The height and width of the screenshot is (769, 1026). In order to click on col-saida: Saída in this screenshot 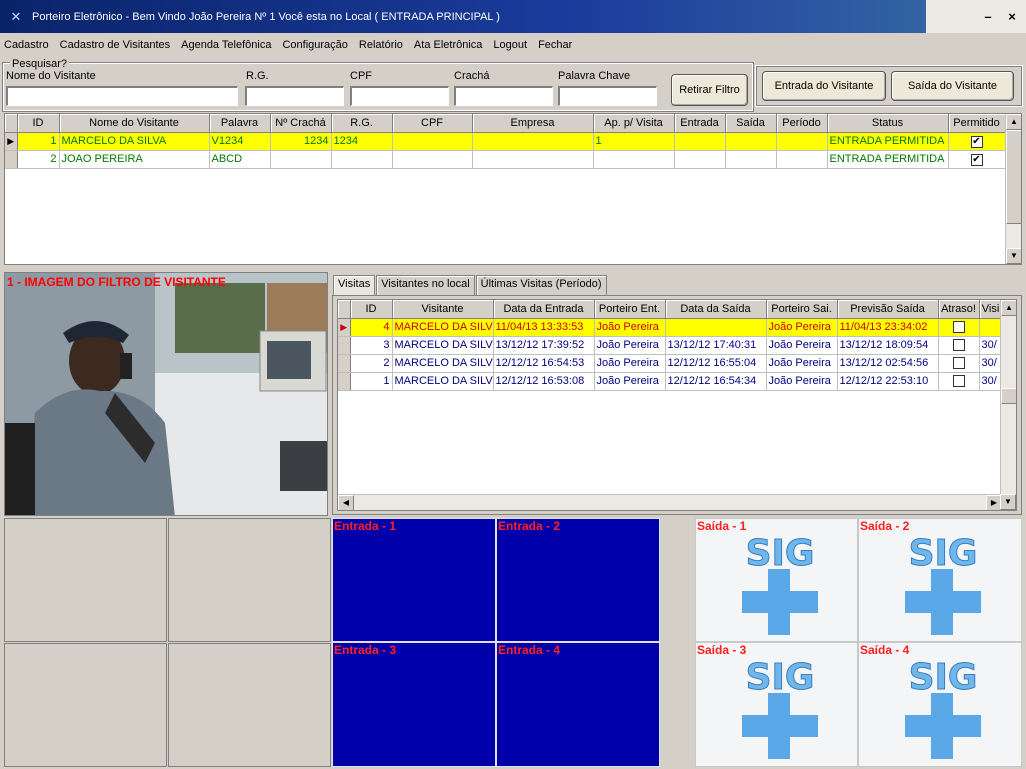, I will do `click(751, 123)`.